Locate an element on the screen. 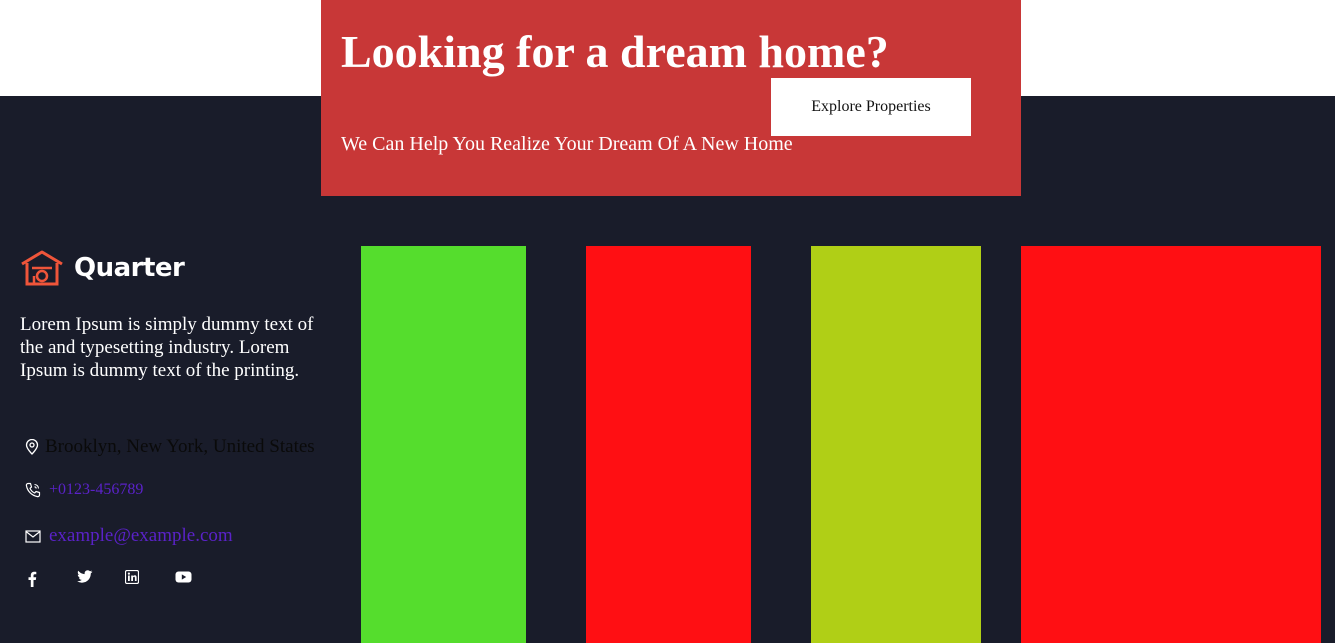  contact-address: Brooklyn, New York, United States is located at coordinates (170, 447).